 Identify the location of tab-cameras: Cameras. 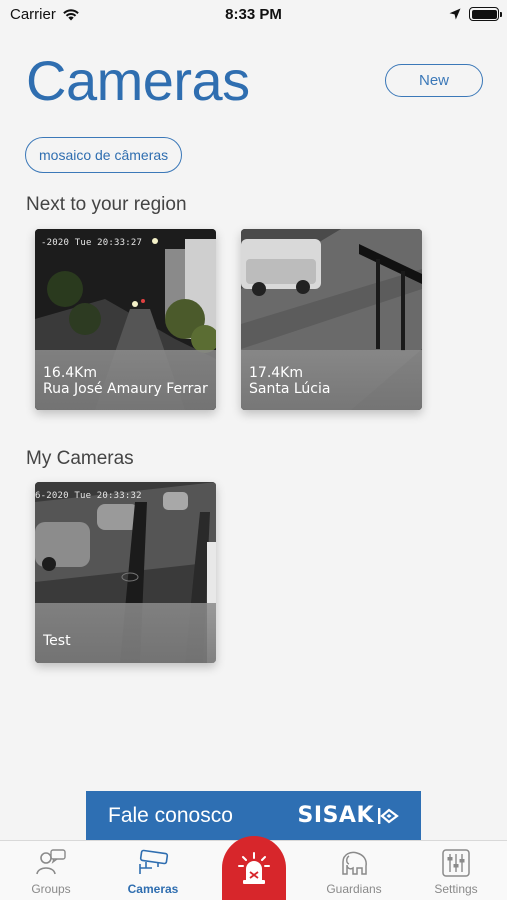
(153, 870).